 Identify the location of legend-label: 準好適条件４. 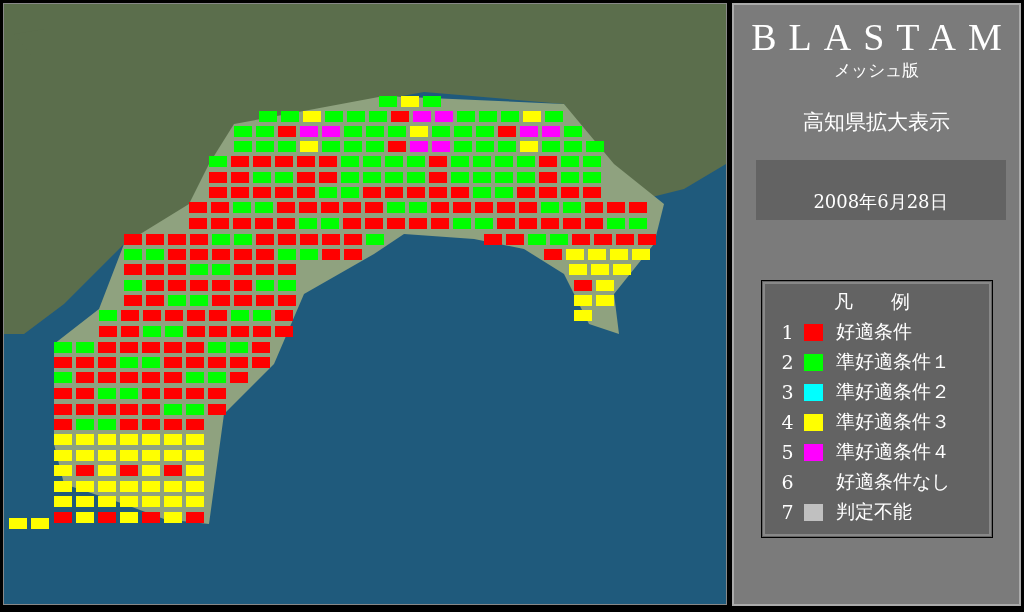
(892, 451).